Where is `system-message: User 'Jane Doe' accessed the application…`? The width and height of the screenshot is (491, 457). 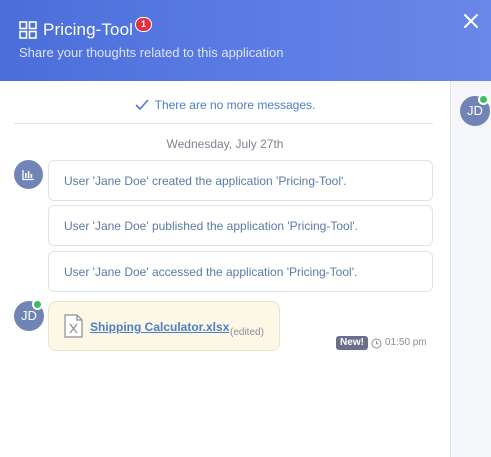 system-message: User 'Jane Doe' accessed the application… is located at coordinates (240, 271).